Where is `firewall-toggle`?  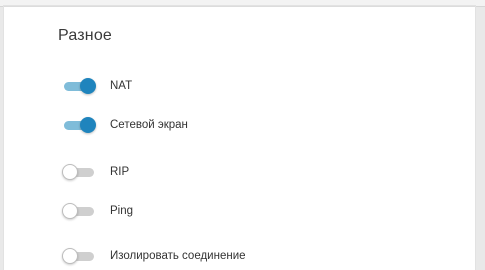
firewall-toggle is located at coordinates (80, 125).